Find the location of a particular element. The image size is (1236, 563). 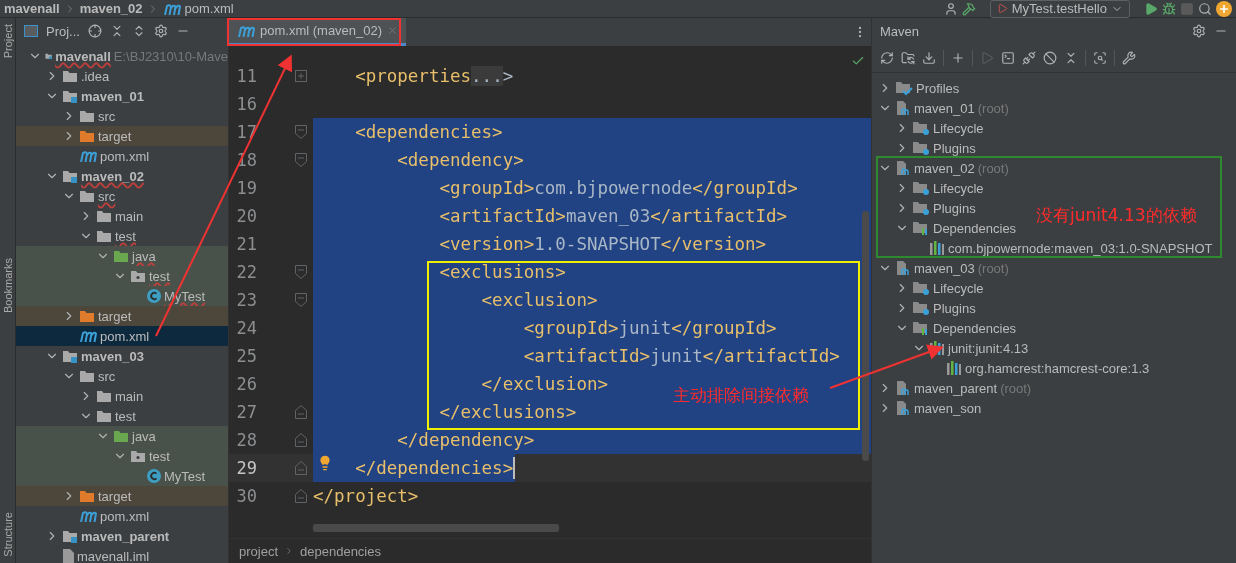

run-icon is located at coordinates (1151, 8).